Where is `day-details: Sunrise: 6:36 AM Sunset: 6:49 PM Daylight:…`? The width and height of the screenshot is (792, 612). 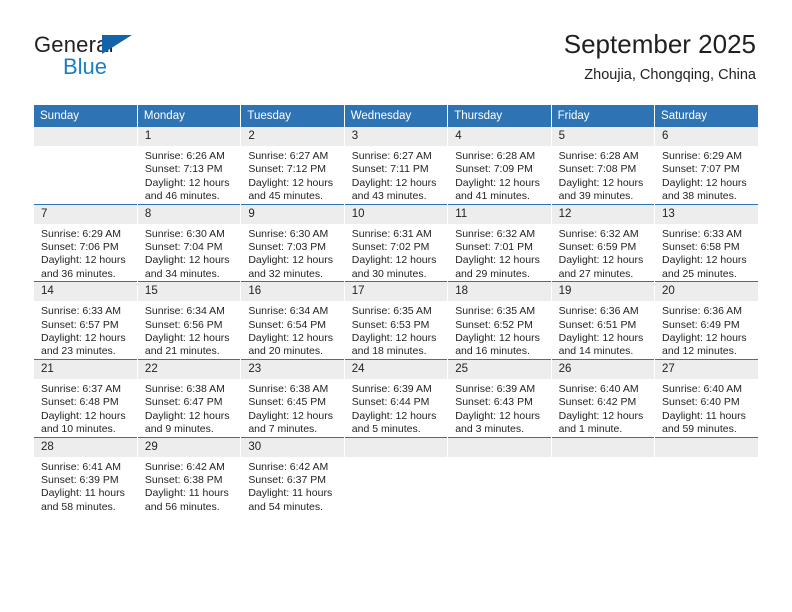 day-details: Sunrise: 6:36 AM Sunset: 6:49 PM Daylight:… is located at coordinates (706, 330).